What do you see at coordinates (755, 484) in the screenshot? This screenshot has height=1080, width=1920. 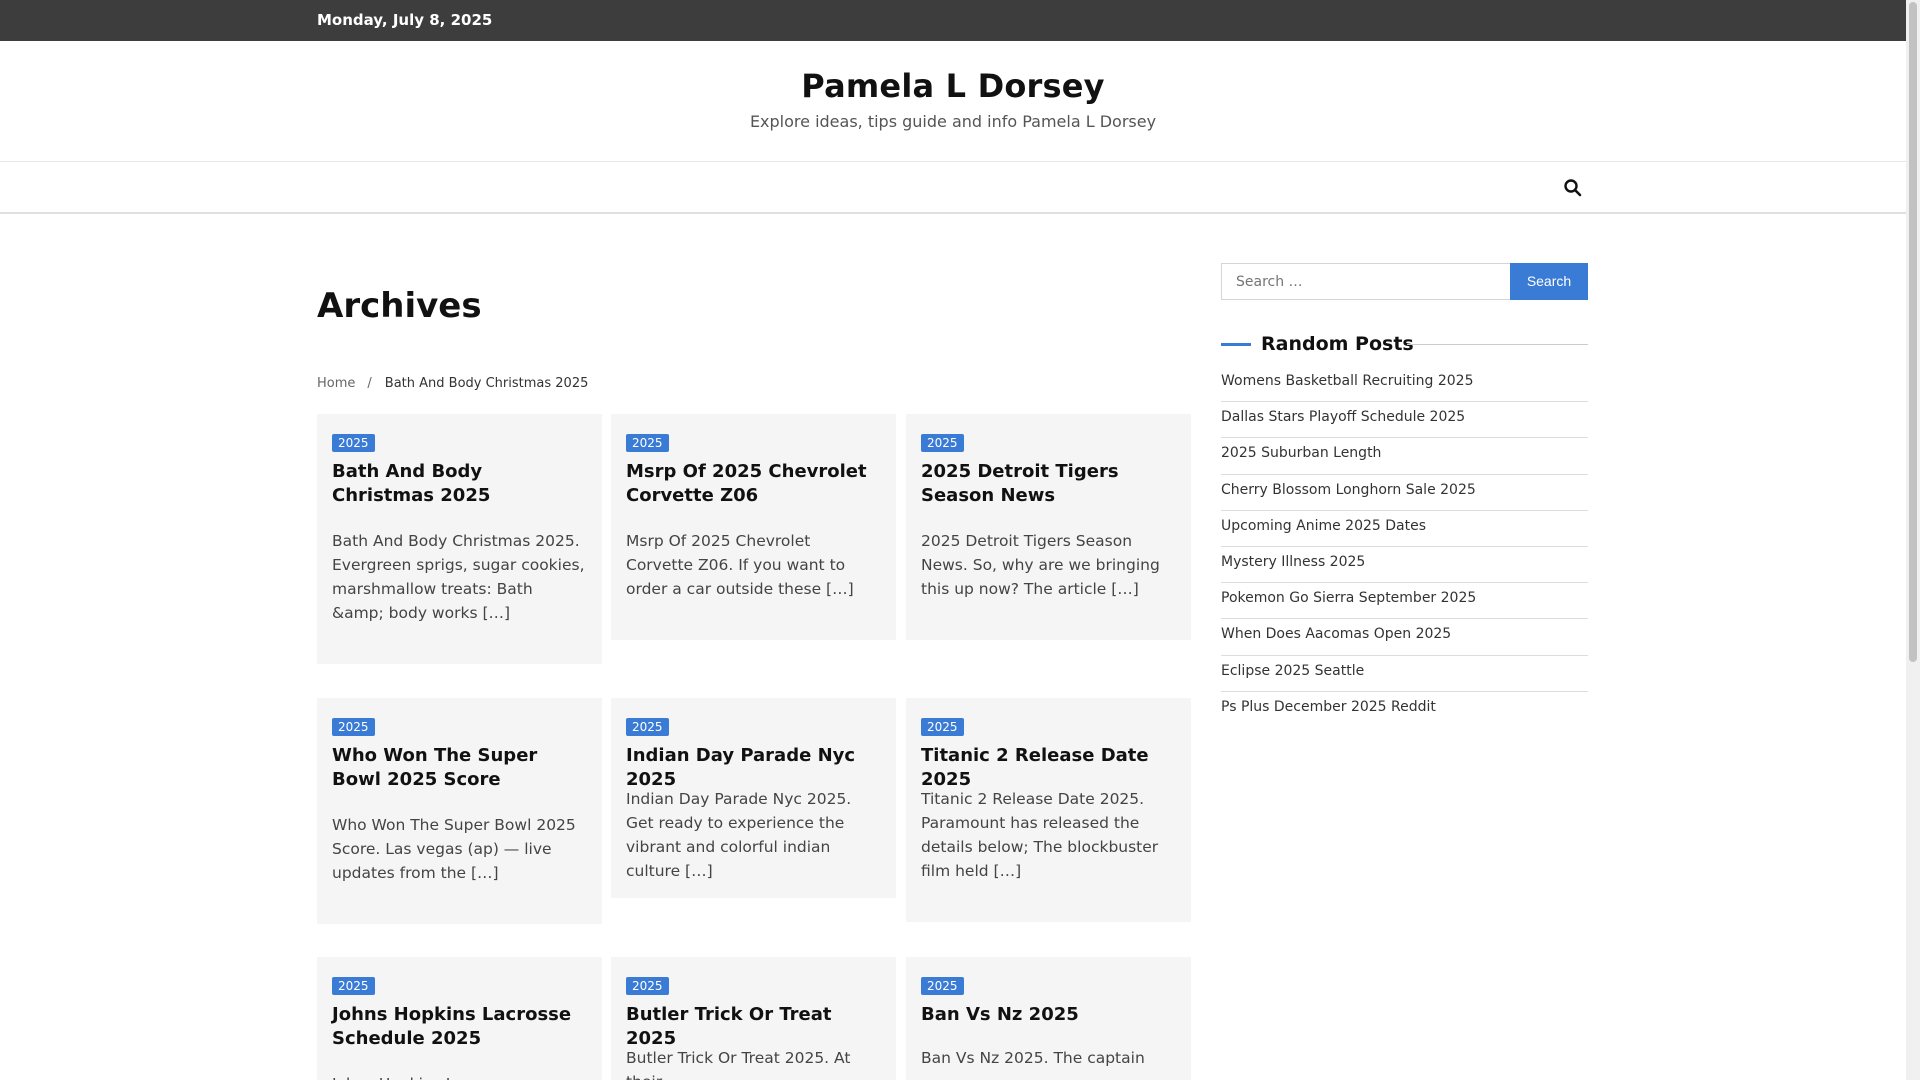 I see `post-title: Msrp Of 2025 Chevrolet Corvette Z06` at bounding box center [755, 484].